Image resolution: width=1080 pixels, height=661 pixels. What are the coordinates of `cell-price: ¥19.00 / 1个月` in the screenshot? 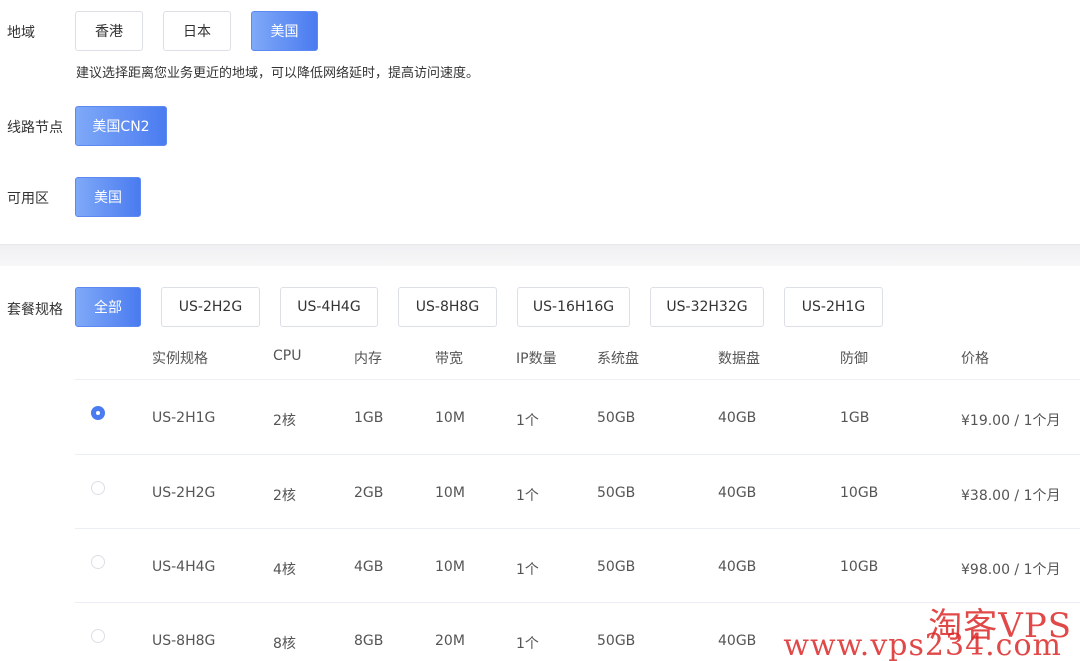 It's located at (1011, 421).